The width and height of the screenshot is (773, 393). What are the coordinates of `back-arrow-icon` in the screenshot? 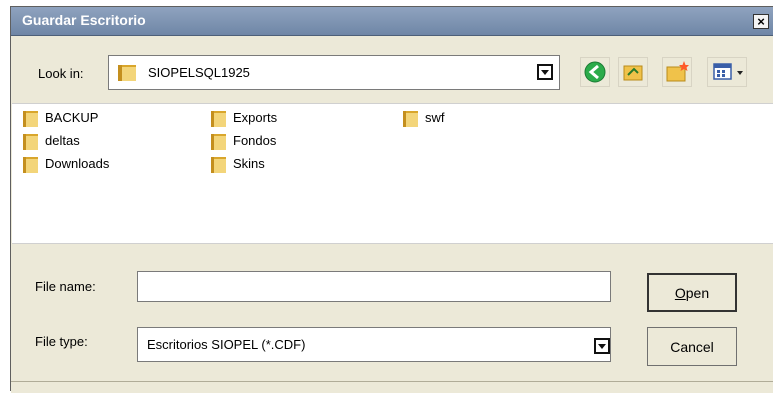 It's located at (595, 72).